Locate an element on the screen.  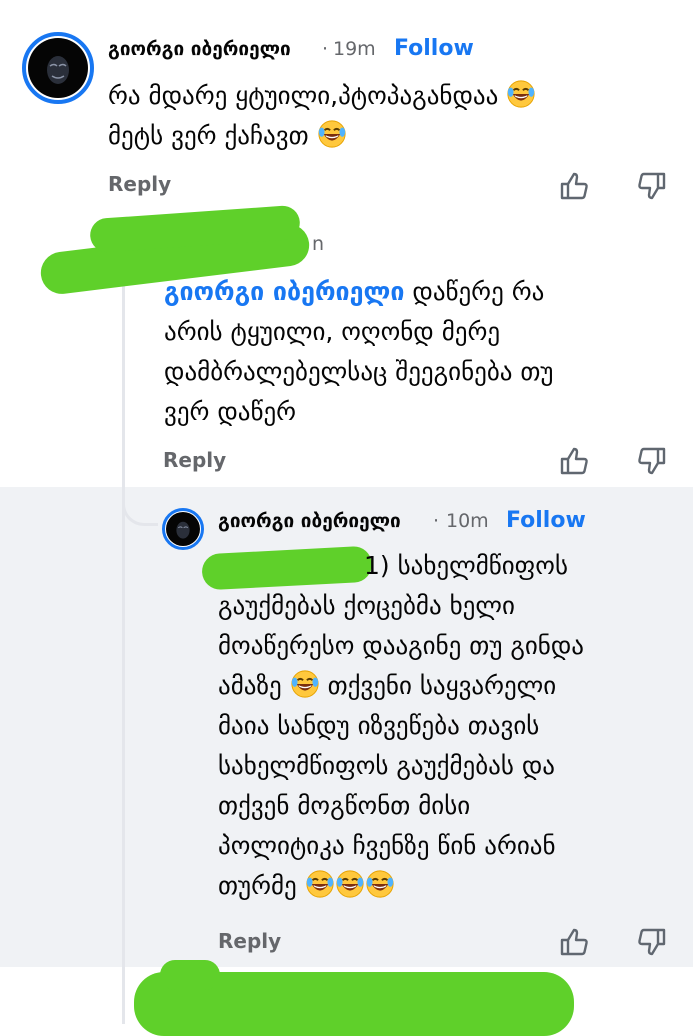
redaction-scribble is located at coordinates (190, 975).